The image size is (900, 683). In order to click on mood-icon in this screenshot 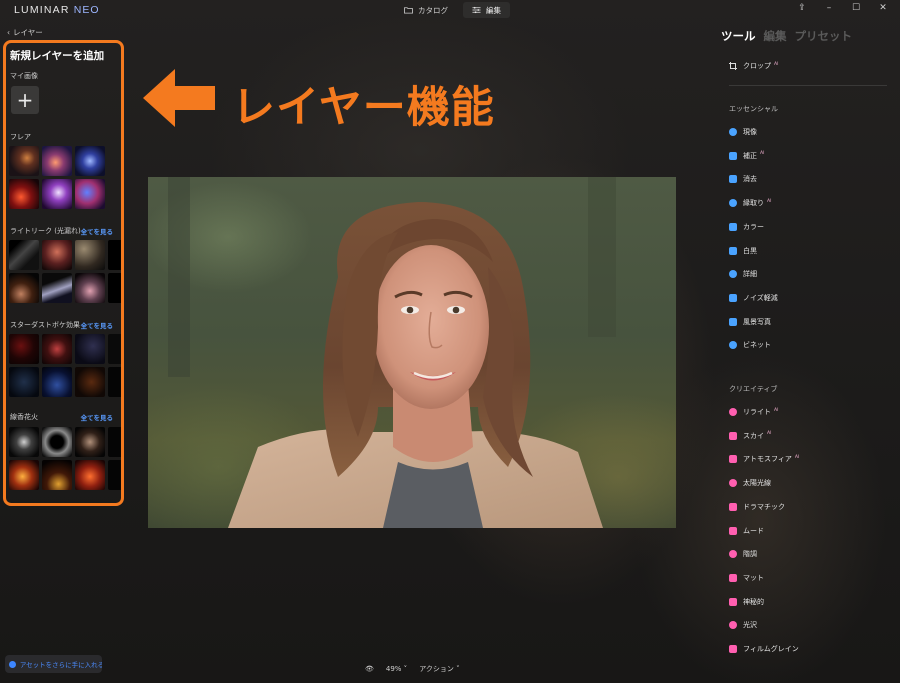, I will do `click(733, 530)`.